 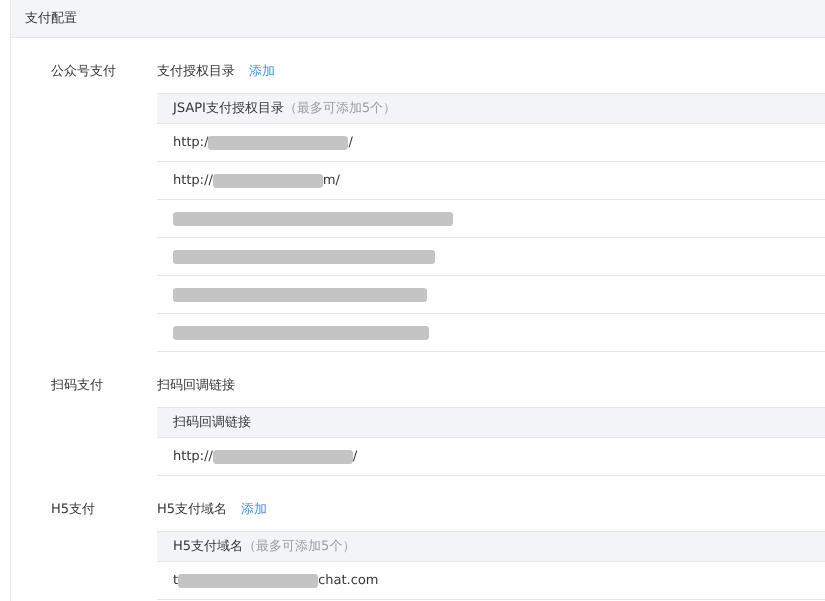 I want to click on section-label: 扫码支付, so click(x=77, y=385).